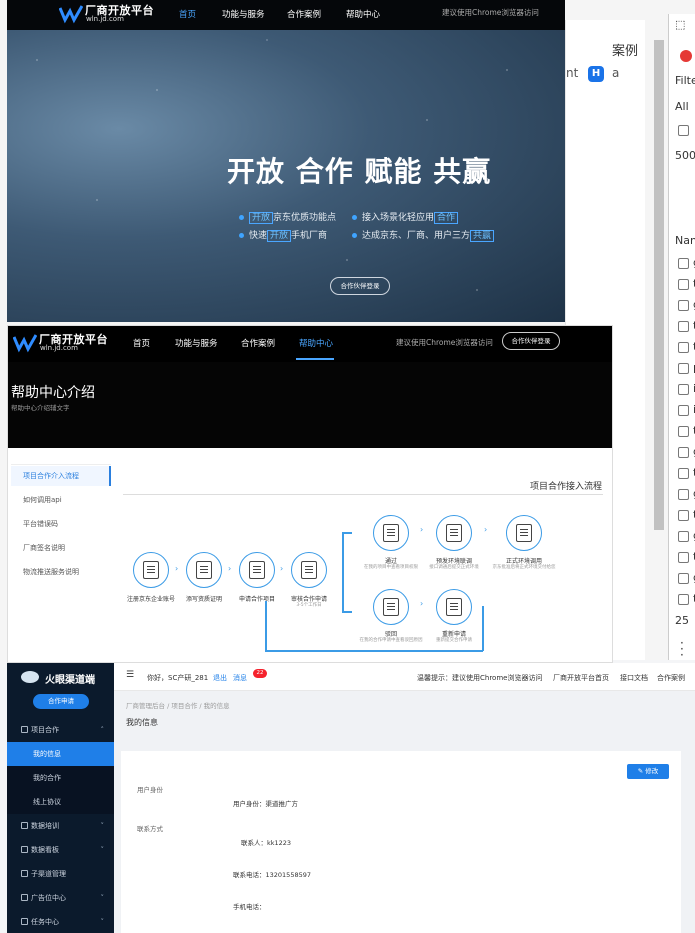  What do you see at coordinates (220, 678) in the screenshot?
I see `logout-link: 退出` at bounding box center [220, 678].